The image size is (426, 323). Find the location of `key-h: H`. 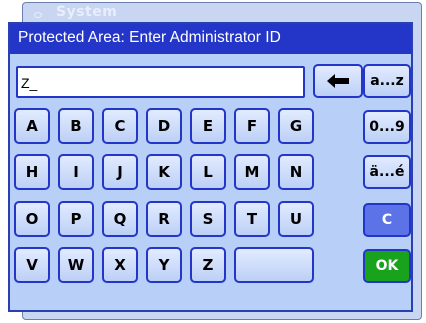

key-h: H is located at coordinates (32, 172).